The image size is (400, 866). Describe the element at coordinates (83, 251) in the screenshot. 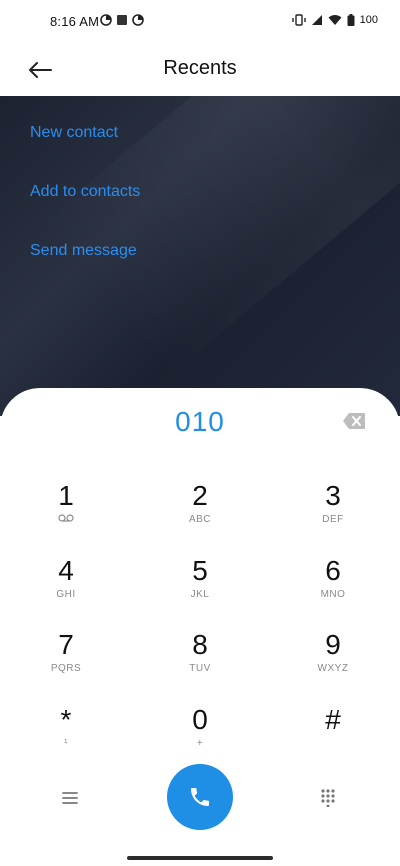

I see `send-message-link: Send message` at that location.